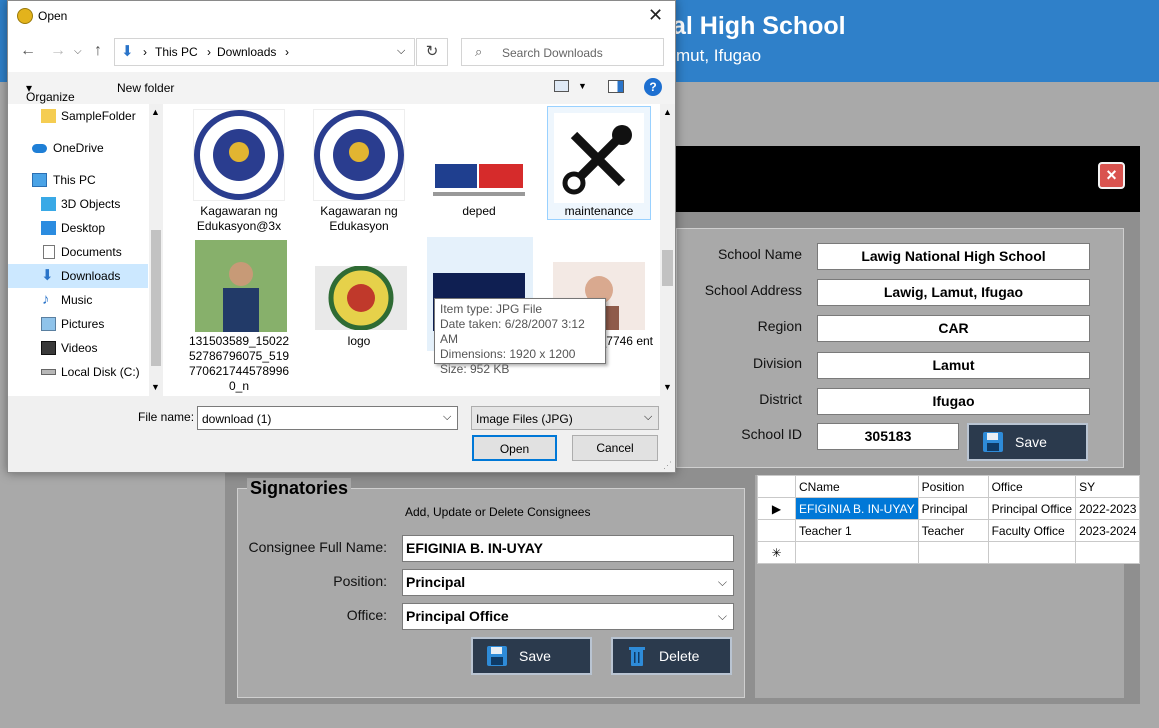  What do you see at coordinates (317, 547) in the screenshot?
I see `consignee-name-label: Consignee Full Name:` at bounding box center [317, 547].